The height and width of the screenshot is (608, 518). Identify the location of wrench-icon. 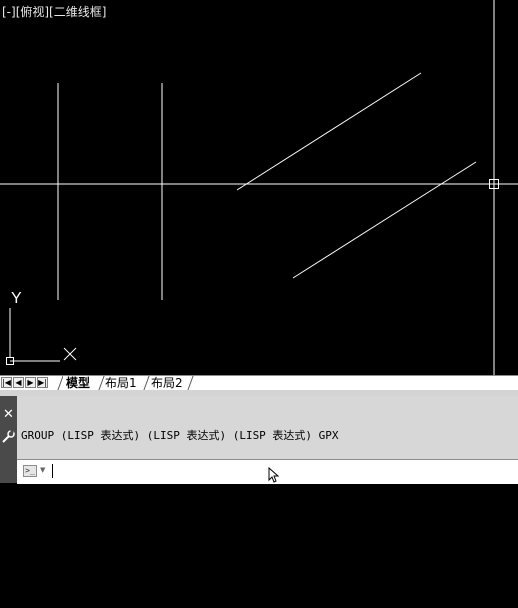
(8, 436).